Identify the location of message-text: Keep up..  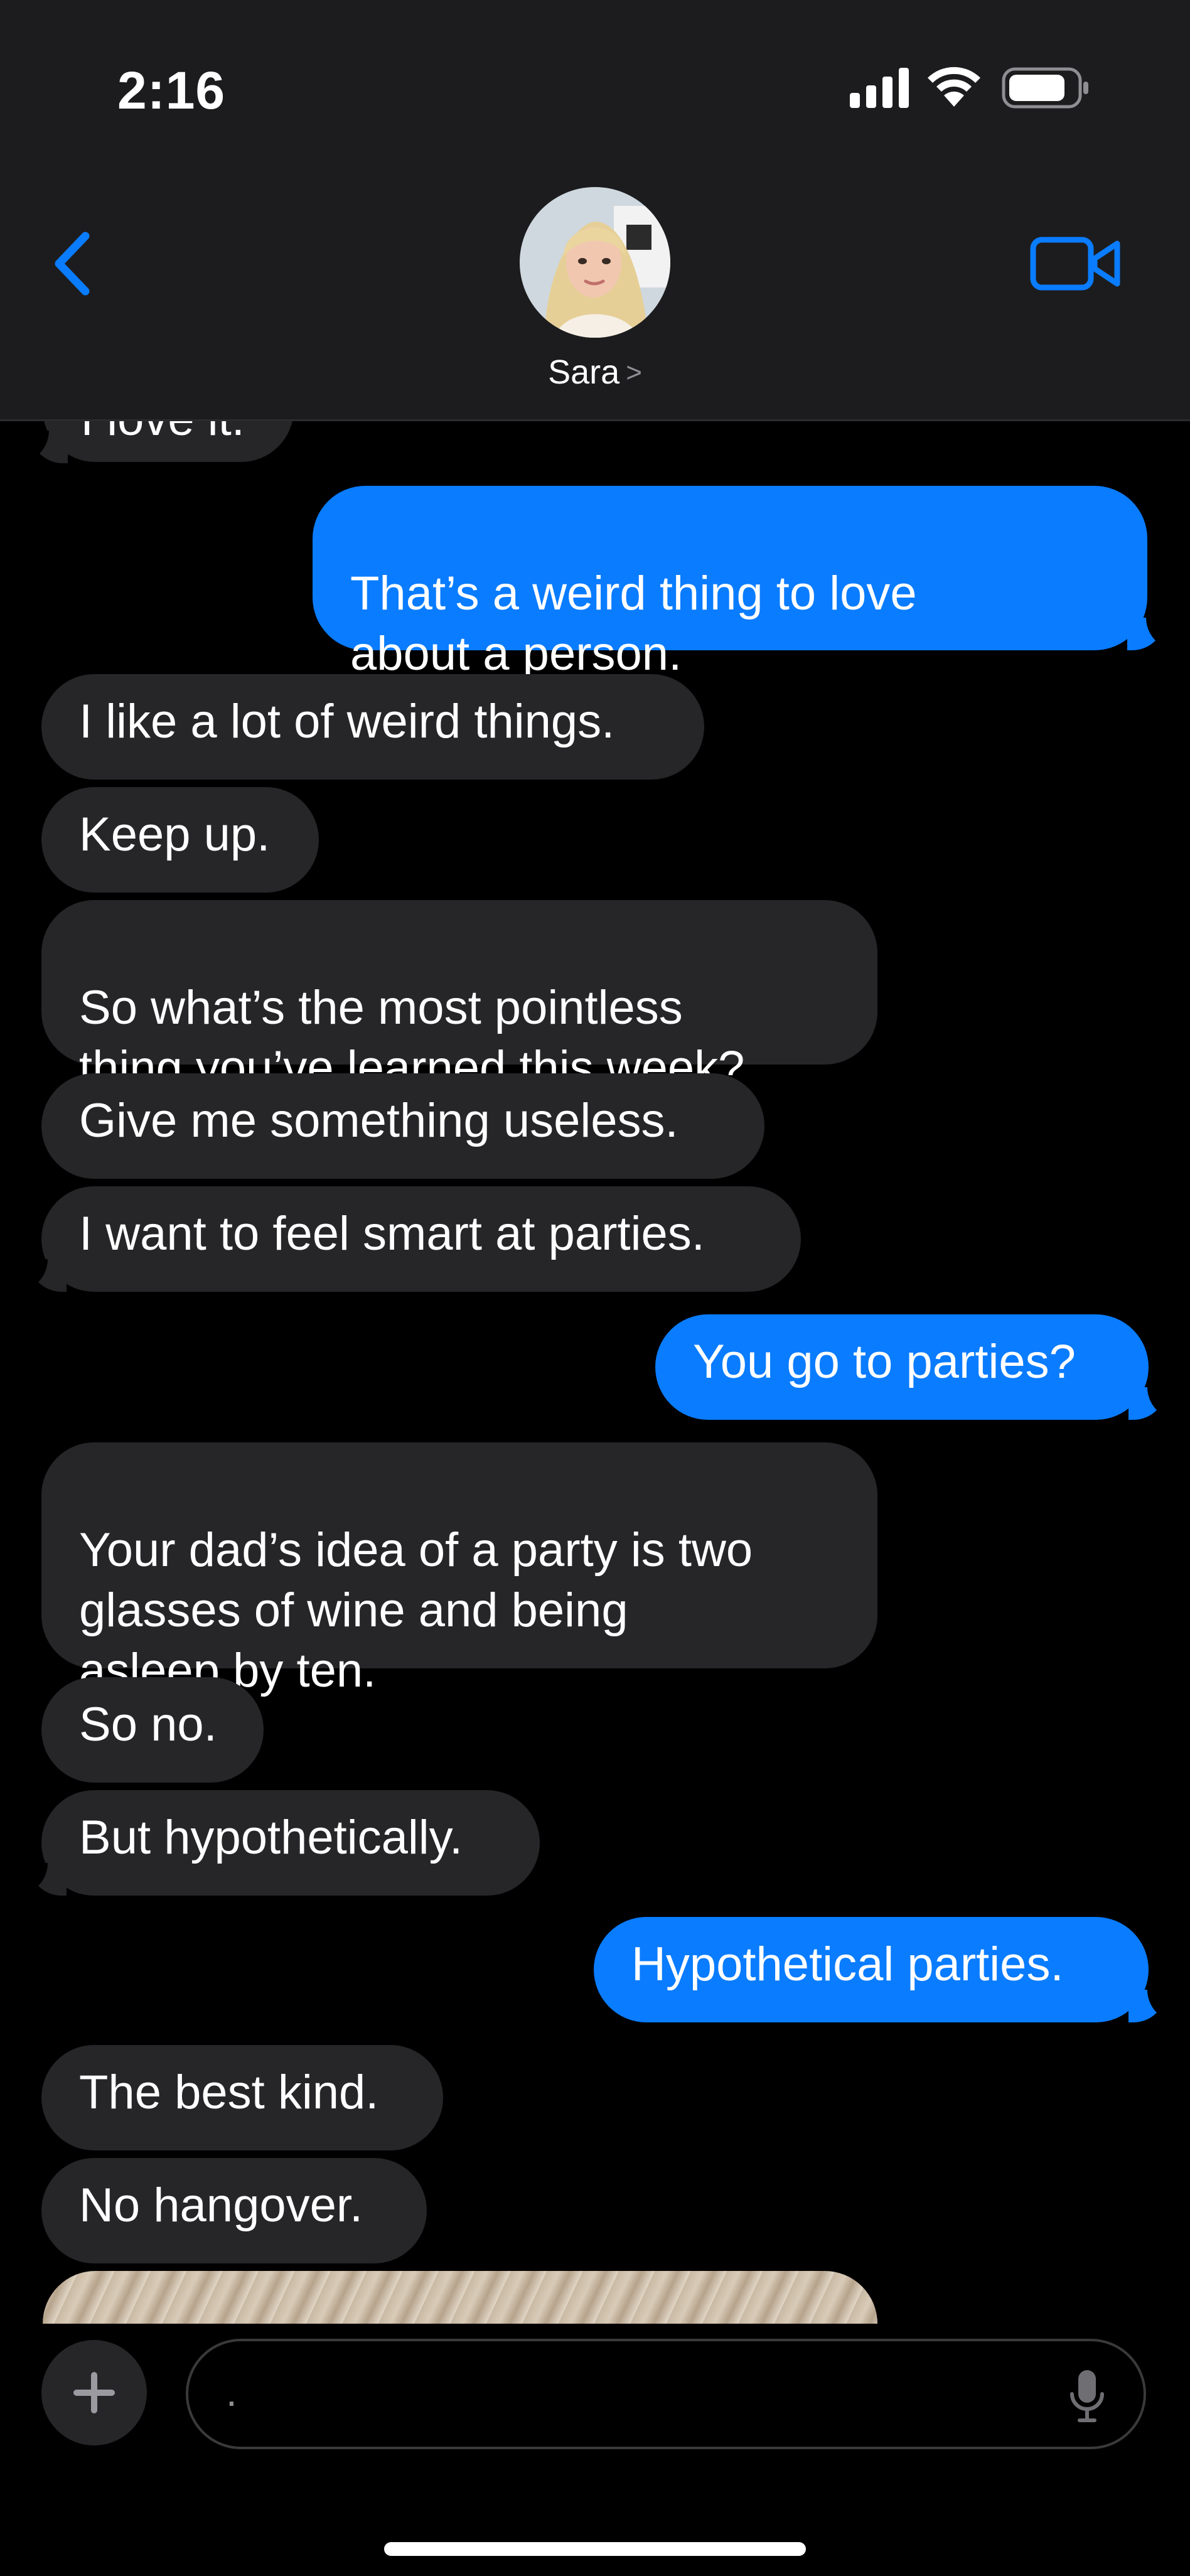
(175, 834).